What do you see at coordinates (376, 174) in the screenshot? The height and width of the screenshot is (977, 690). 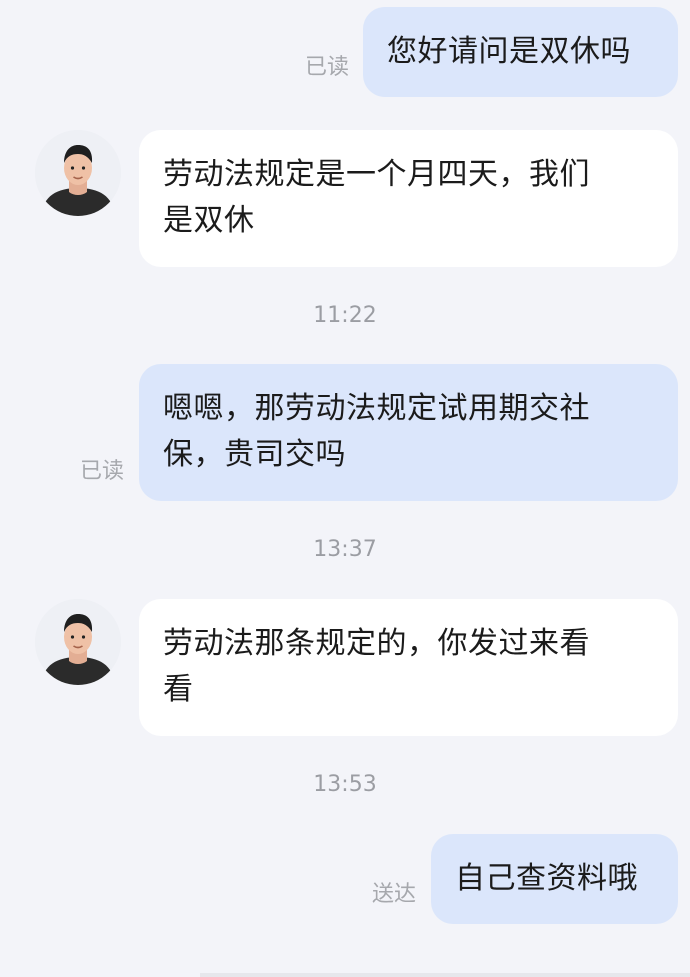 I see `message-text-line: 劳动法规定是一个月四天，我们` at bounding box center [376, 174].